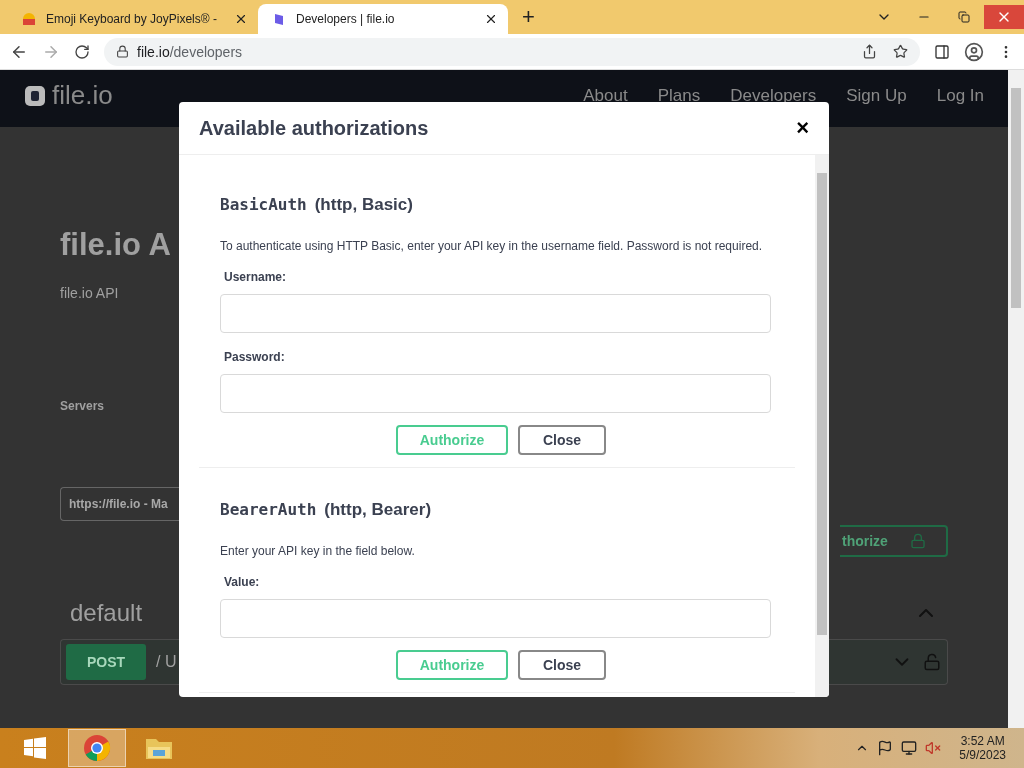  Describe the element at coordinates (933, 748) in the screenshot. I see `volume-muted-icon` at that location.